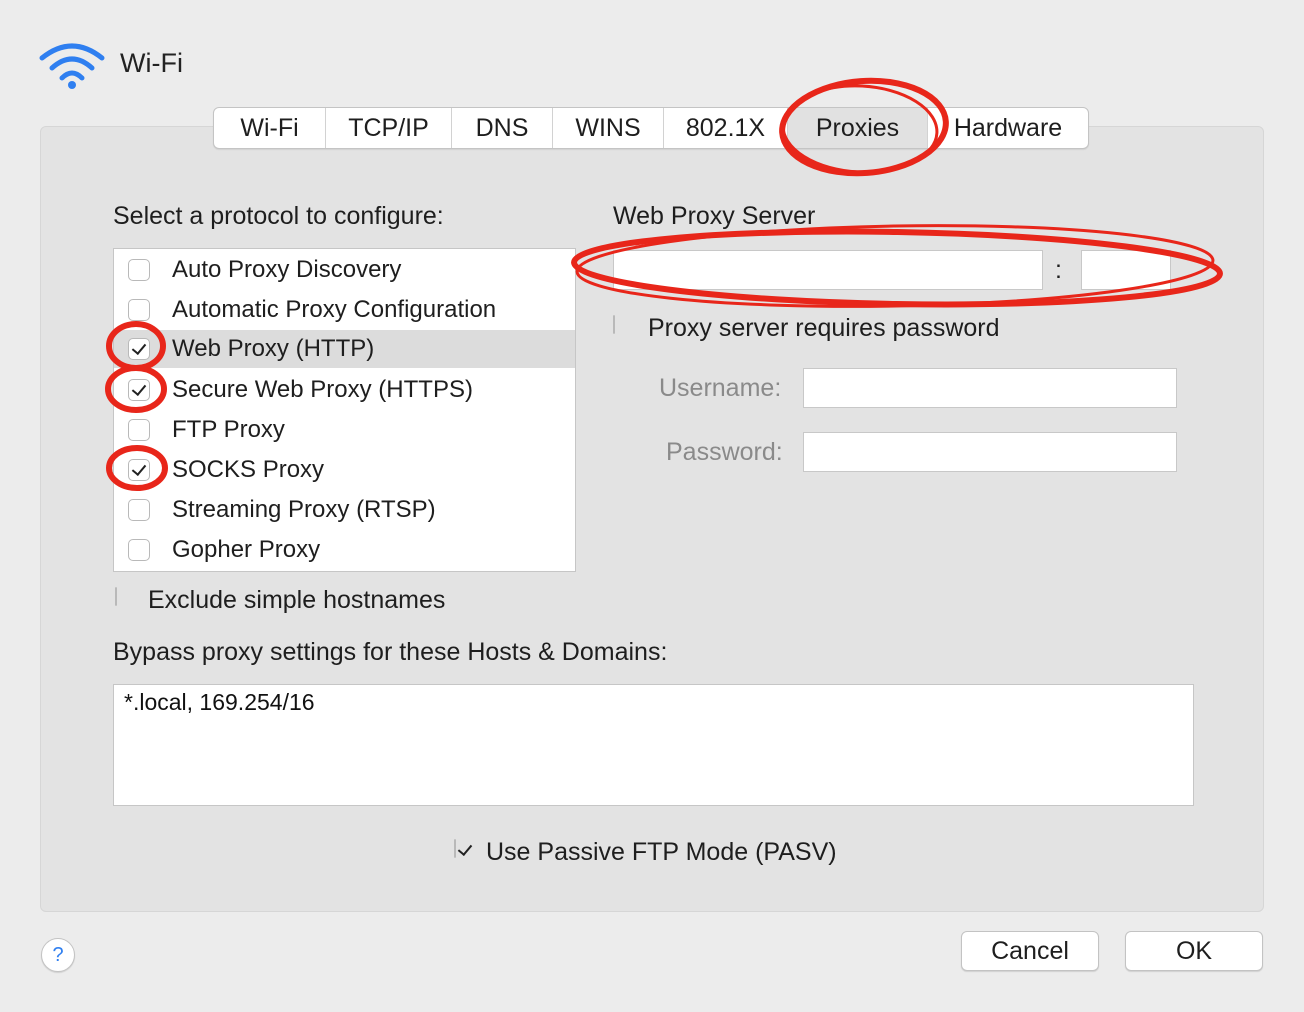  I want to click on passive-ftp-checkbox, so click(455, 848).